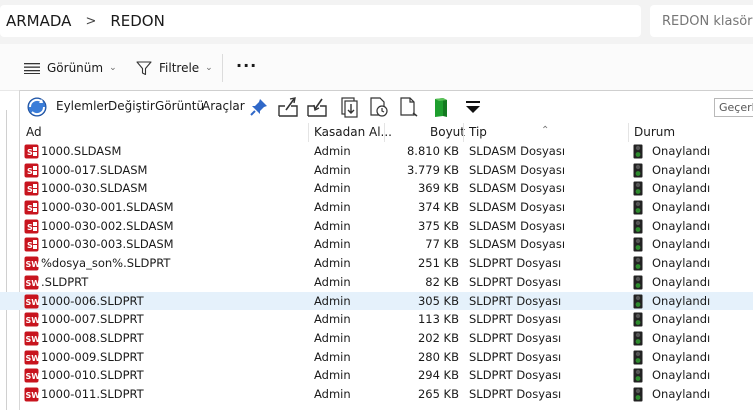 The image size is (753, 410). I want to click on file-size: 77 KB, so click(442, 244).